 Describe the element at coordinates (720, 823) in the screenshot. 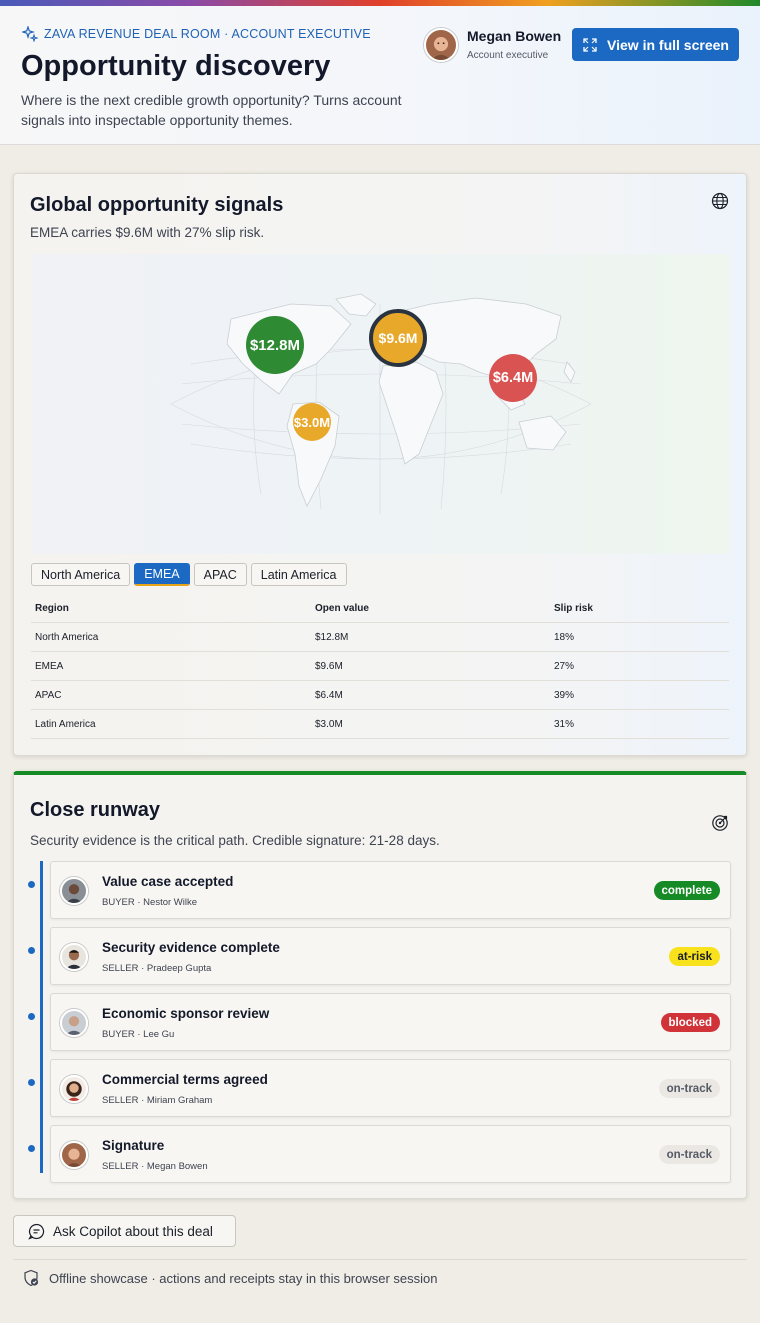

I see `target-icon` at that location.